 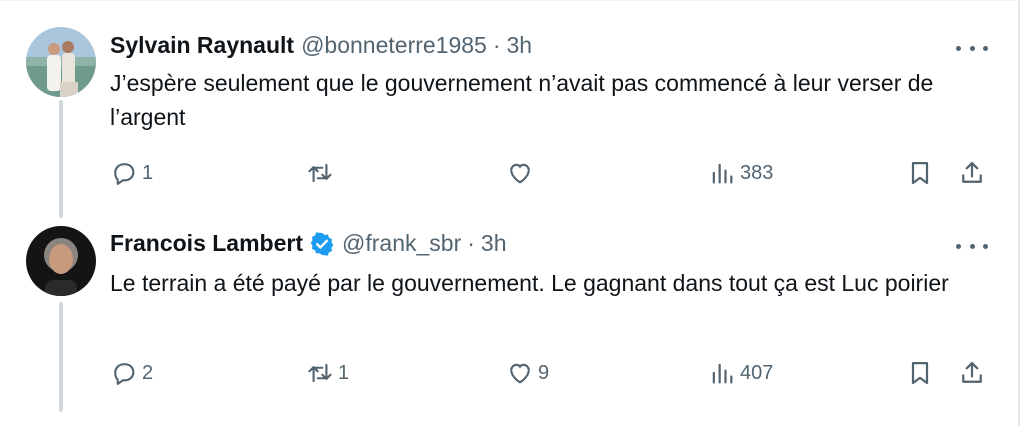 I want to click on reply-count: 1, so click(x=148, y=172).